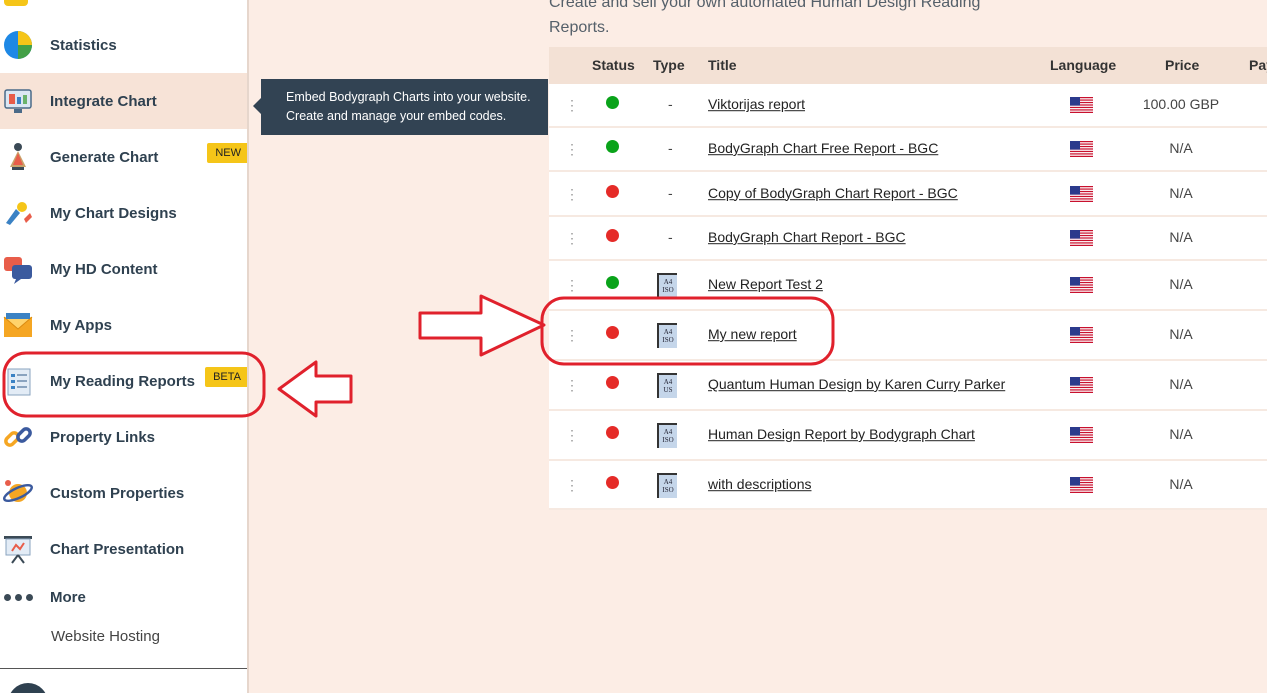 The height and width of the screenshot is (693, 1267). I want to click on monitor-chart-icon, so click(18, 101).